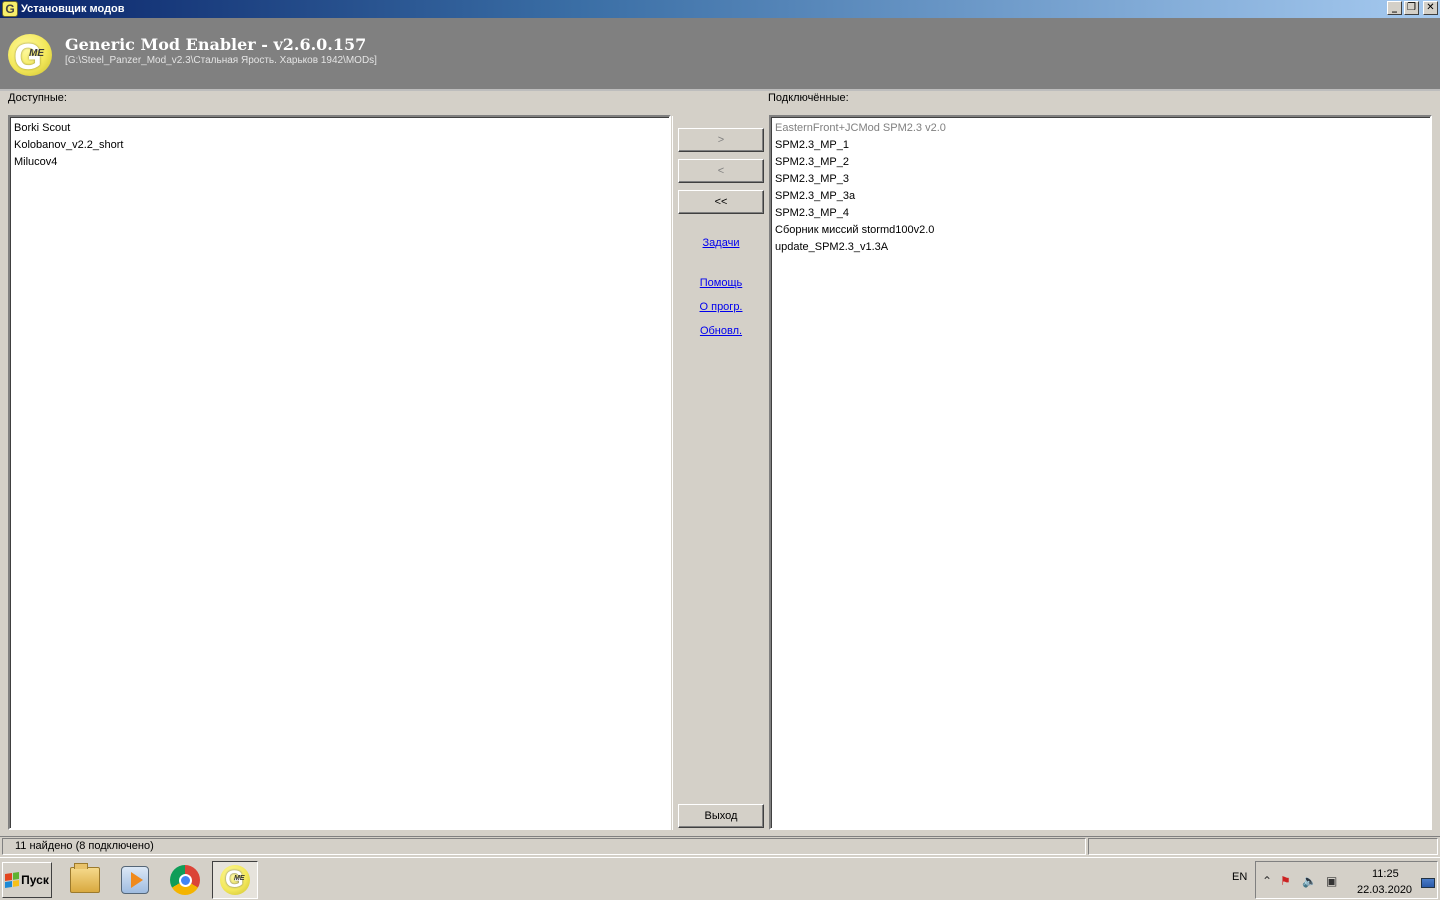 The height and width of the screenshot is (900, 1440). What do you see at coordinates (1285, 881) in the screenshot?
I see `action-center-flag-icon: ⚑` at bounding box center [1285, 881].